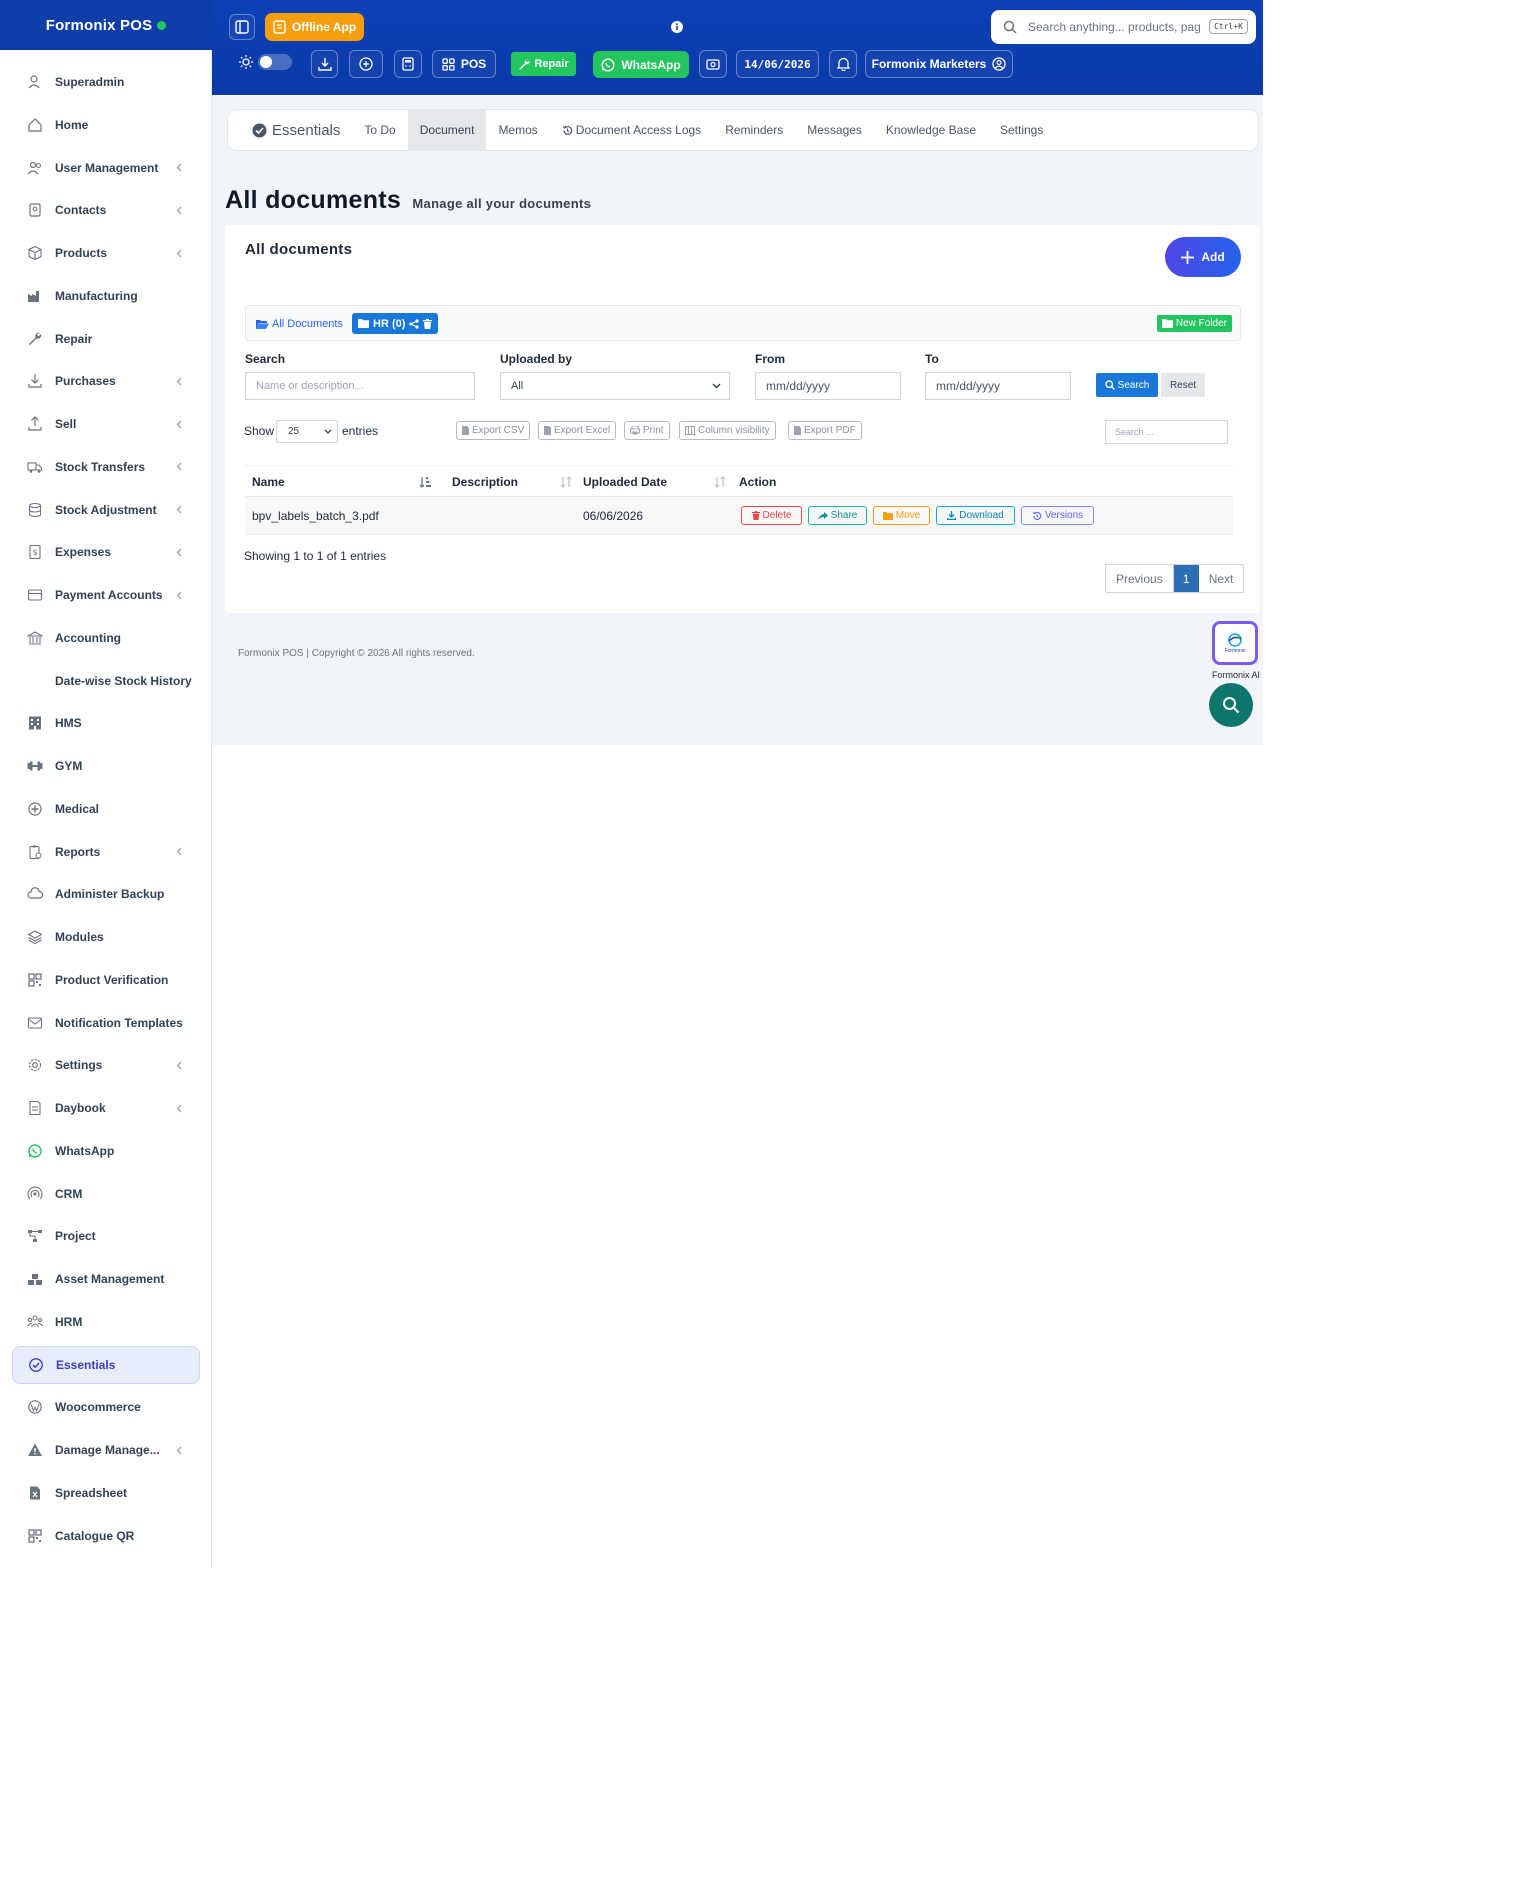  What do you see at coordinates (242, 27) in the screenshot?
I see `sidebar-toggle-button` at bounding box center [242, 27].